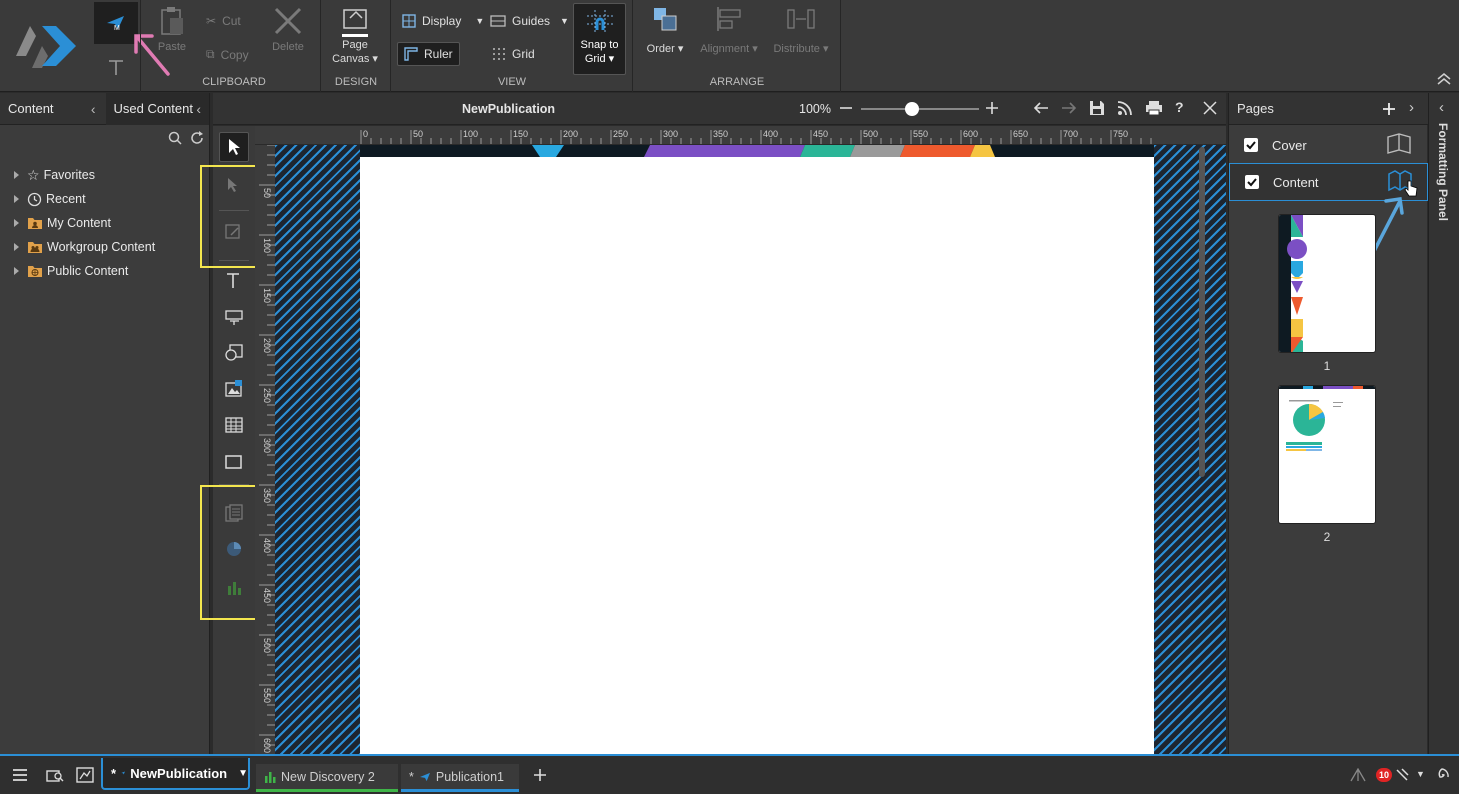 The height and width of the screenshot is (794, 1459). I want to click on chevron-right-icon: ›, so click(1411, 107).